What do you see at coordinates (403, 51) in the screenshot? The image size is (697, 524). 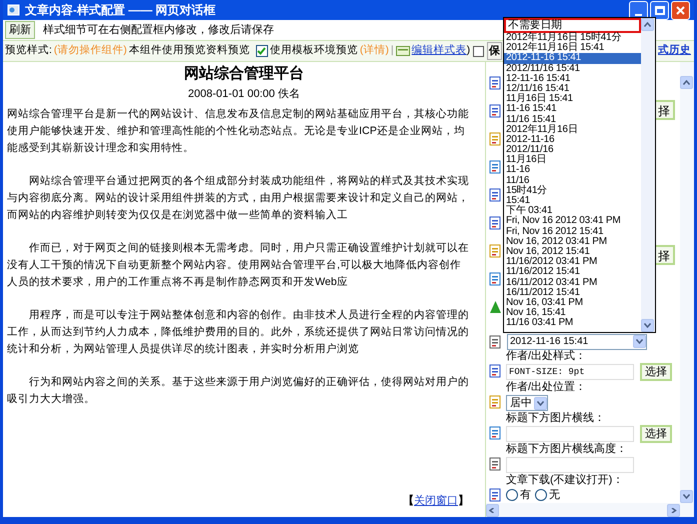 I see `stylesheet-icon` at bounding box center [403, 51].